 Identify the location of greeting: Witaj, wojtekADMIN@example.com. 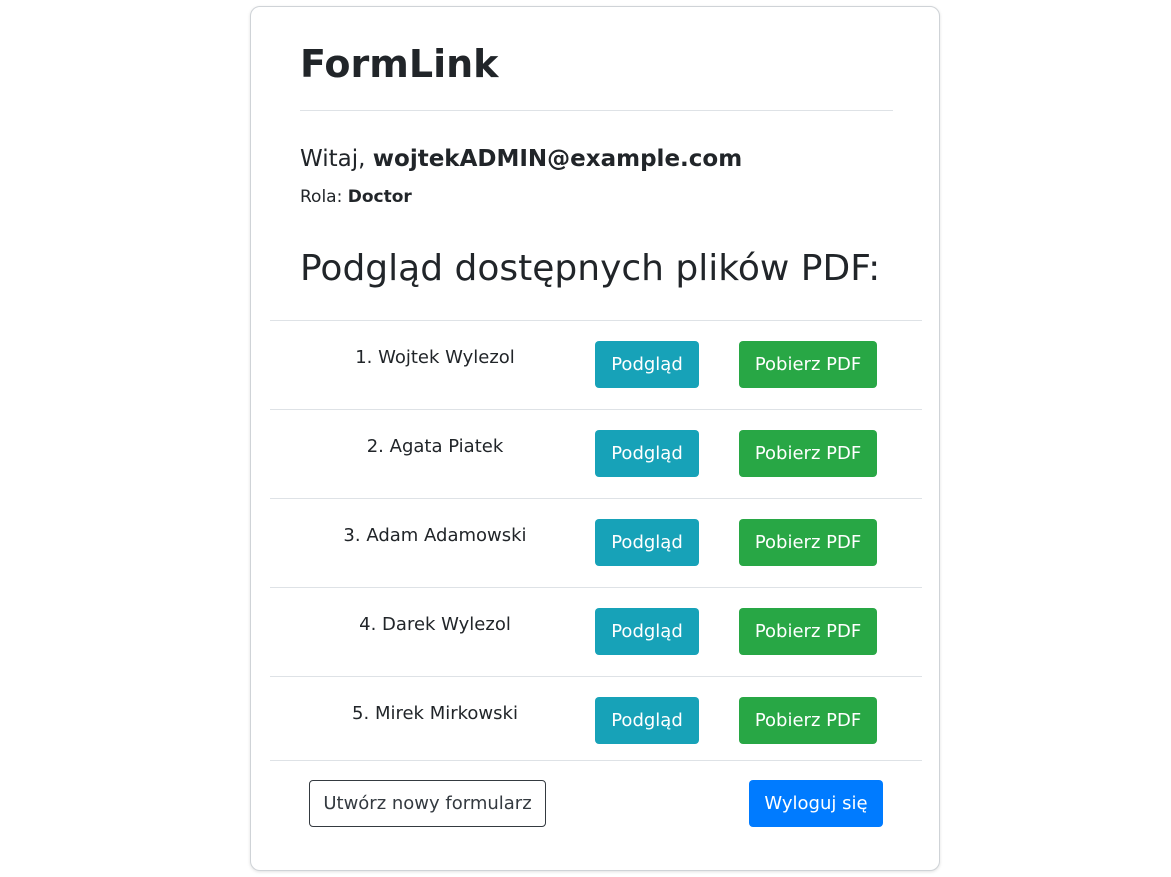
(521, 159).